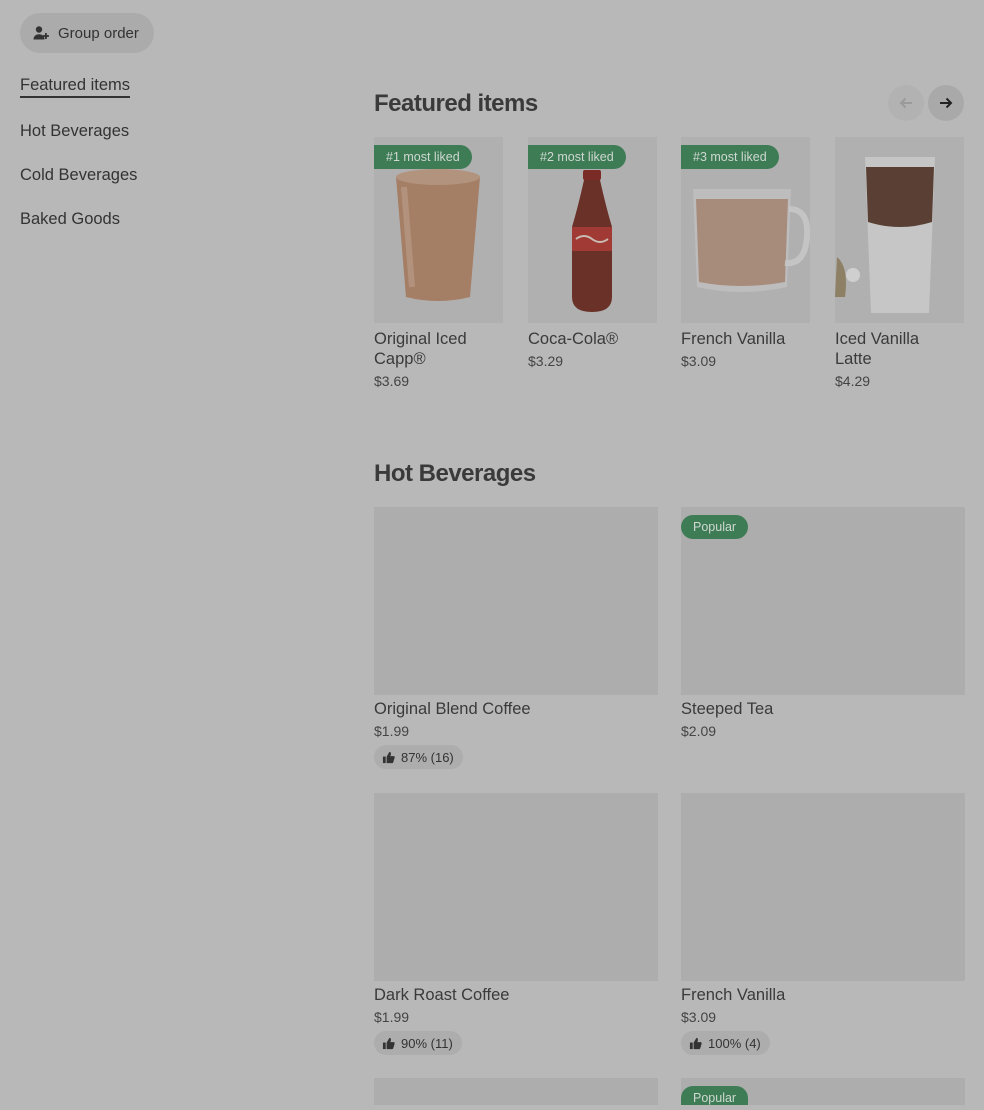 Image resolution: width=984 pixels, height=1110 pixels. I want to click on featured-item-price: $3.09, so click(699, 361).